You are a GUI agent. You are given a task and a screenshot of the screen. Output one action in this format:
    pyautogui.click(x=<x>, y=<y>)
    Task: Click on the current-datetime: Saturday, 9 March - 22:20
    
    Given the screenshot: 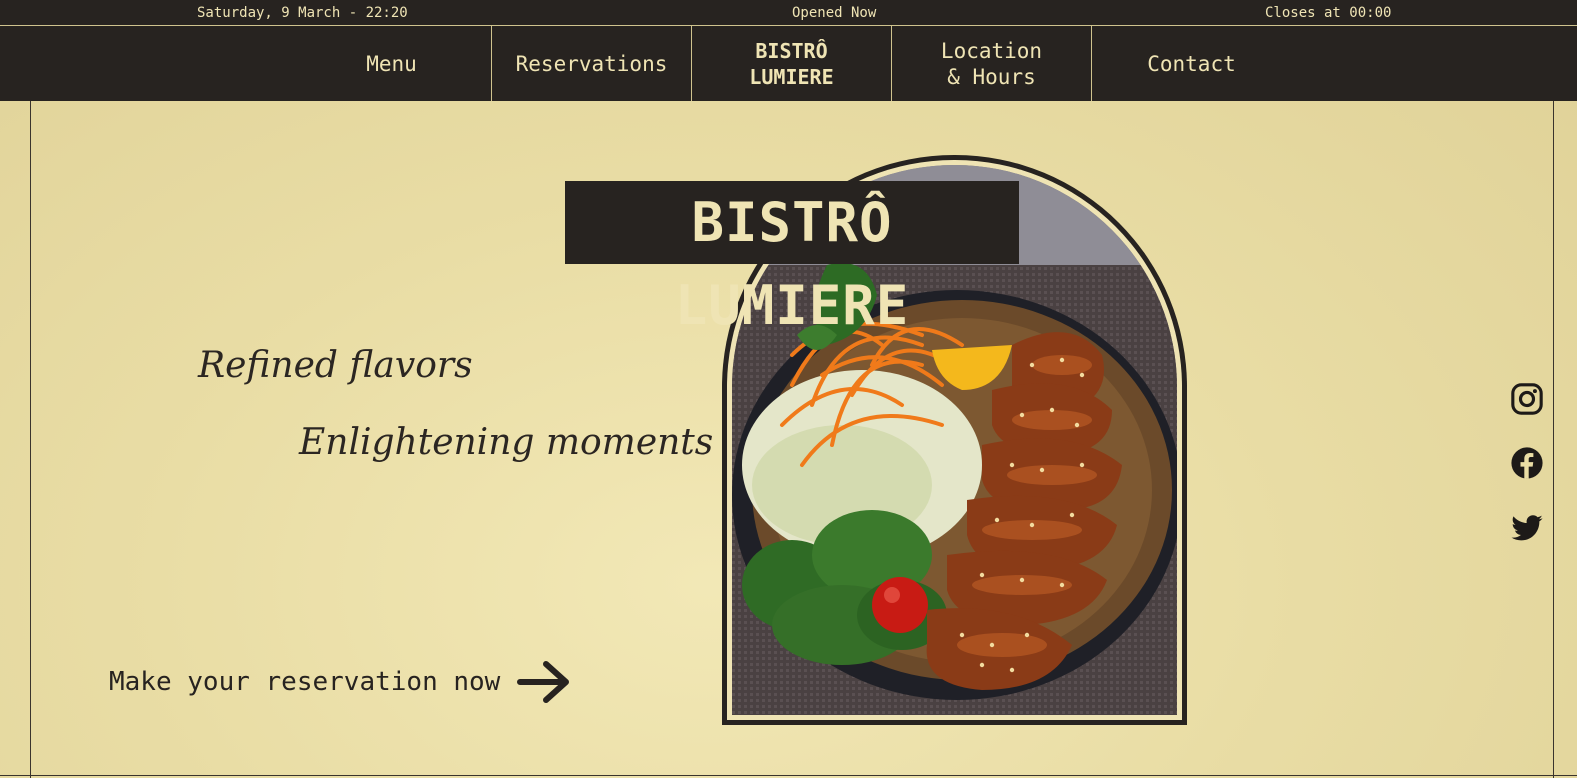 What is the action you would take?
    pyautogui.click(x=302, y=13)
    